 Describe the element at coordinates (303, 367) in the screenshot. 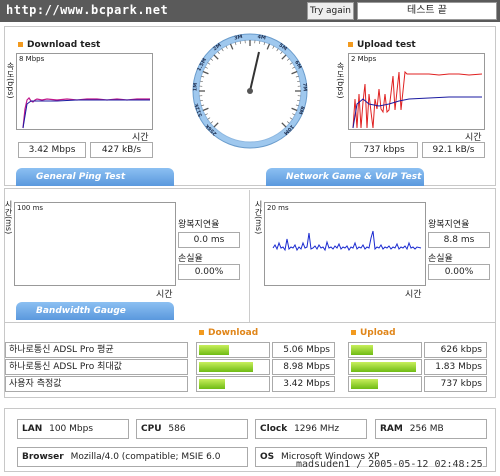

I see `bw-download-value: 8.98 Mbps` at that location.